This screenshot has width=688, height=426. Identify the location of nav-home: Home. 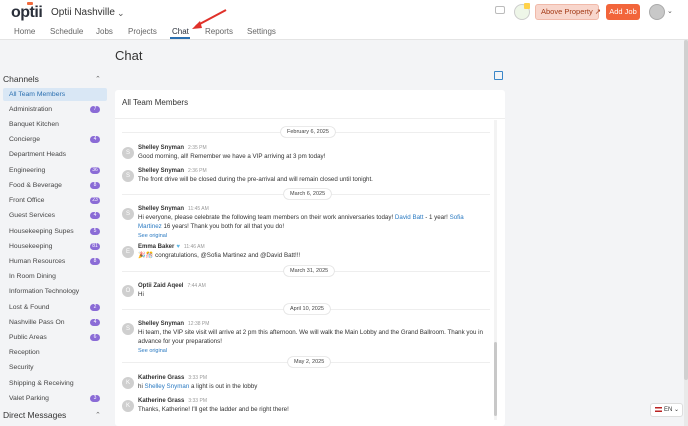
(24, 31).